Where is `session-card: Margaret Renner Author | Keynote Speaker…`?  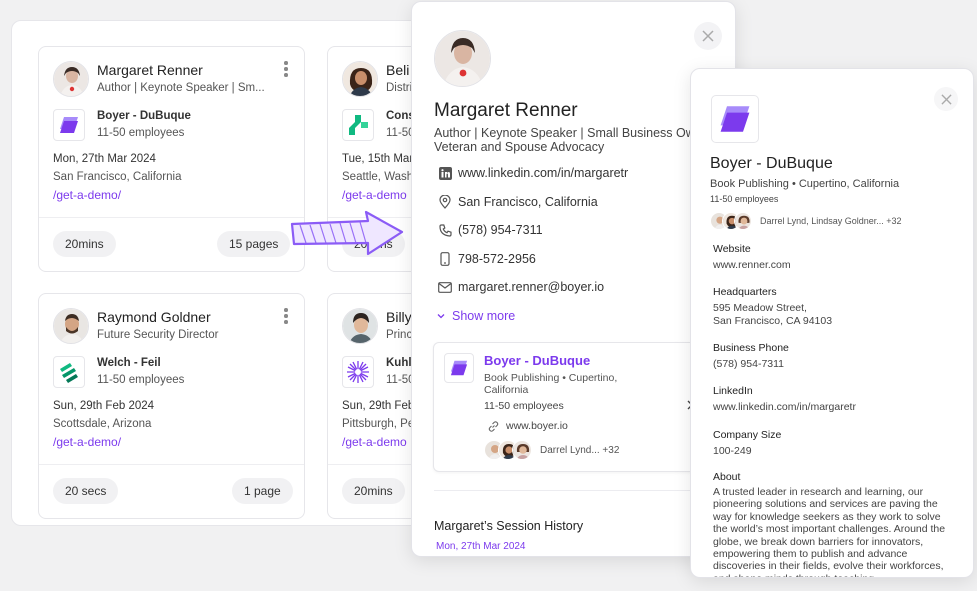 session-card: Margaret Renner Author | Keynote Speaker… is located at coordinates (171, 159).